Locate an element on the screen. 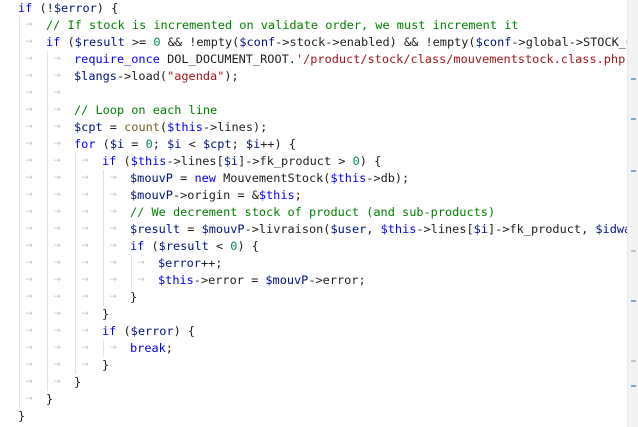 The height and width of the screenshot is (427, 638). code-line: → → $langs->load("agenda"); is located at coordinates (314, 76).